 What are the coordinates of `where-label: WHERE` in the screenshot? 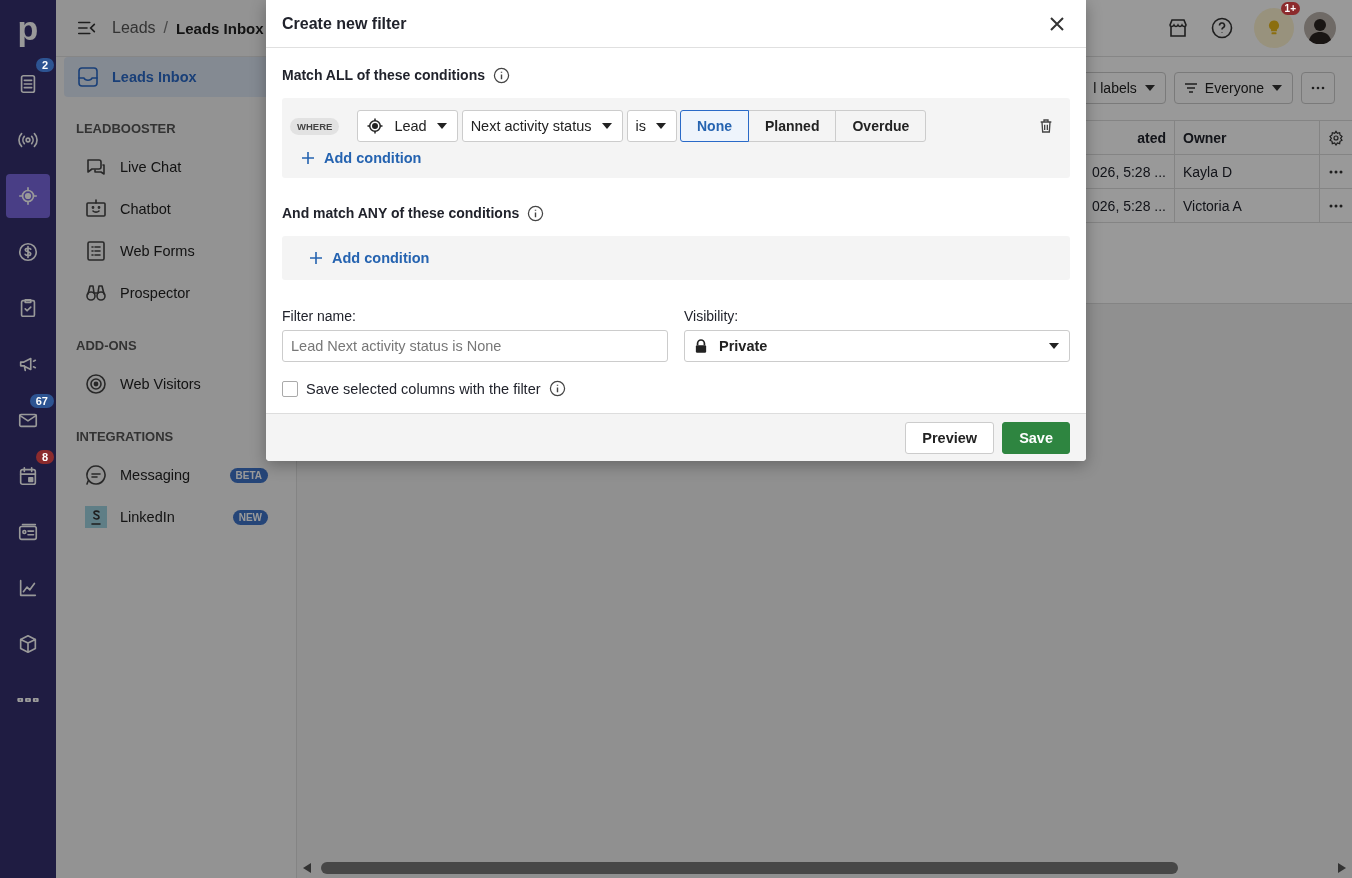 It's located at (315, 126).